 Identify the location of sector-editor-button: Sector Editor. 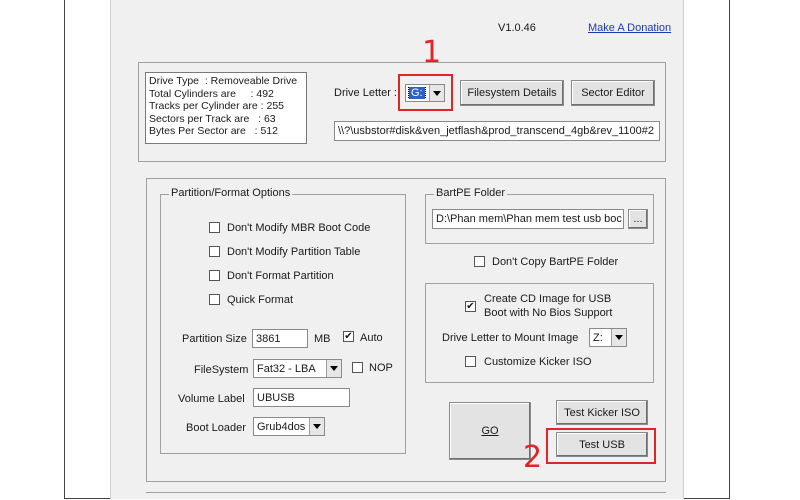
(613, 93).